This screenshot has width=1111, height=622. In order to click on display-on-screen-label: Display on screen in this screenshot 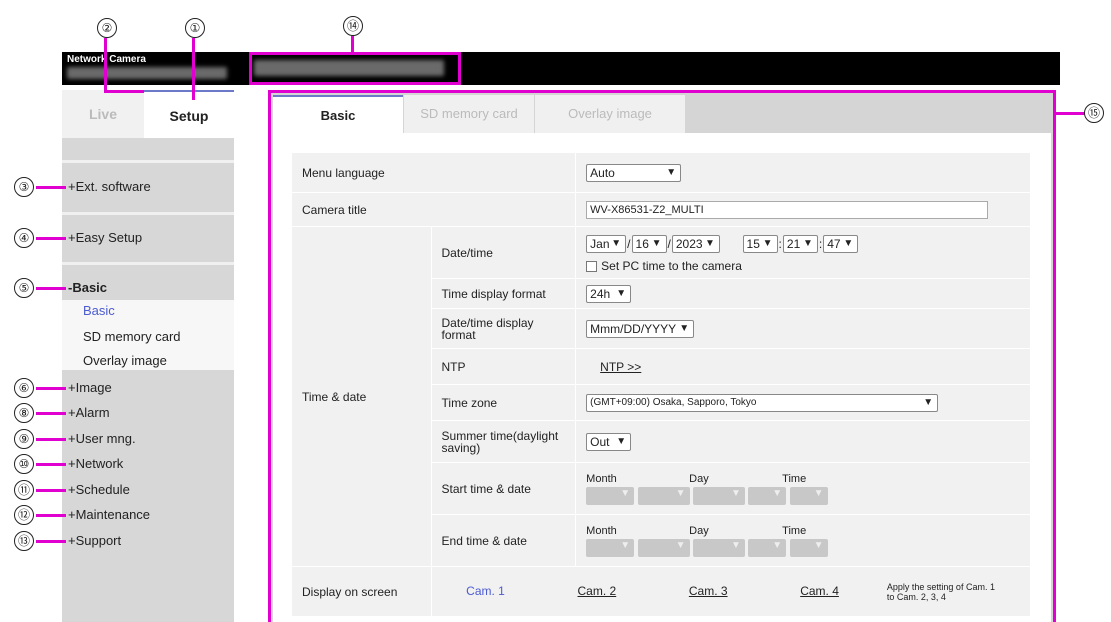, I will do `click(361, 591)`.